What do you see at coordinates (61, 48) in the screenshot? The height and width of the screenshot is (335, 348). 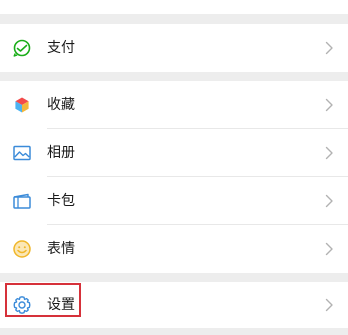 I see `menu-item-label: 支付` at bounding box center [61, 48].